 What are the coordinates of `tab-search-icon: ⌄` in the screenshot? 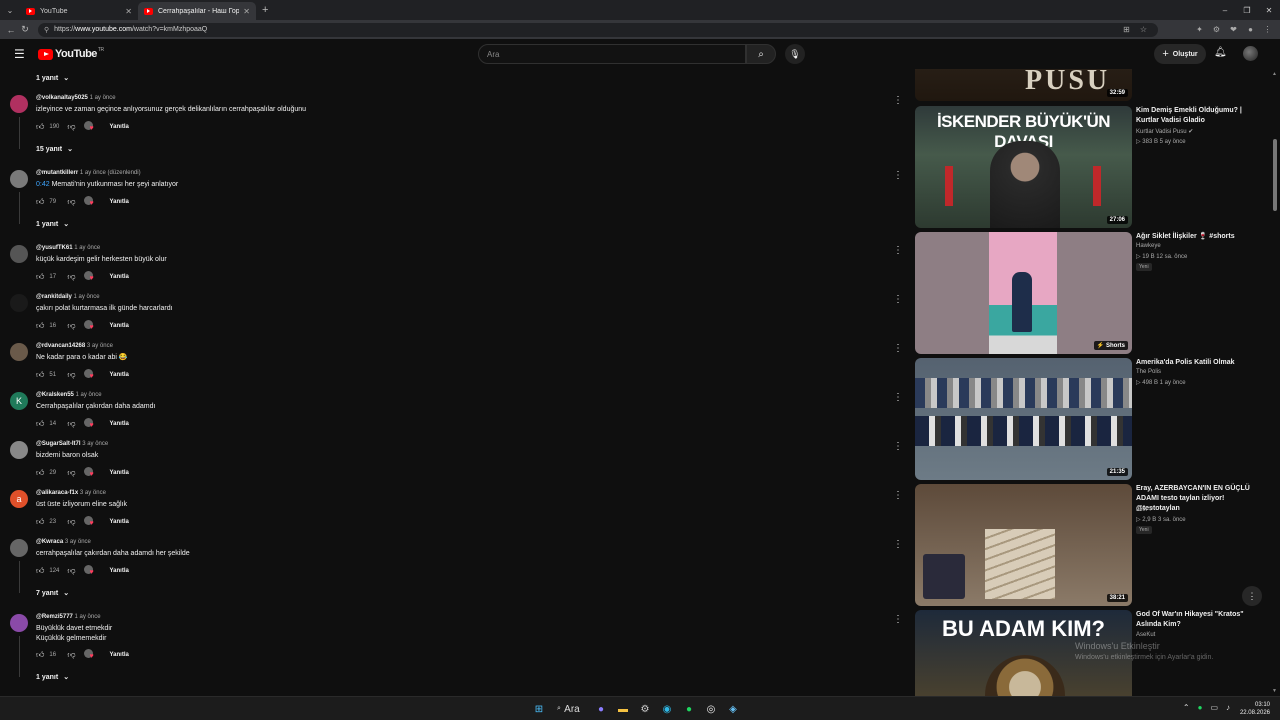 It's located at (10, 10).